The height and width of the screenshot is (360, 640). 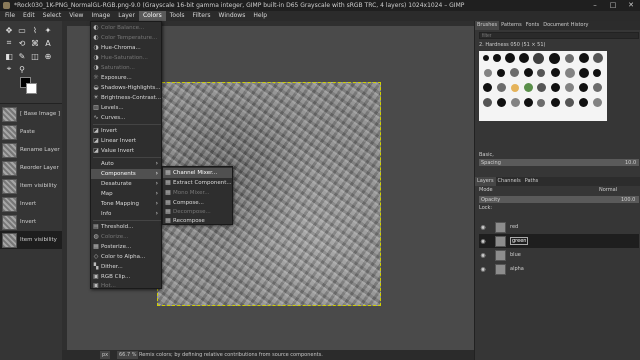 What do you see at coordinates (9, 43) in the screenshot?
I see `crop-tool-icon: ⌗` at bounding box center [9, 43].